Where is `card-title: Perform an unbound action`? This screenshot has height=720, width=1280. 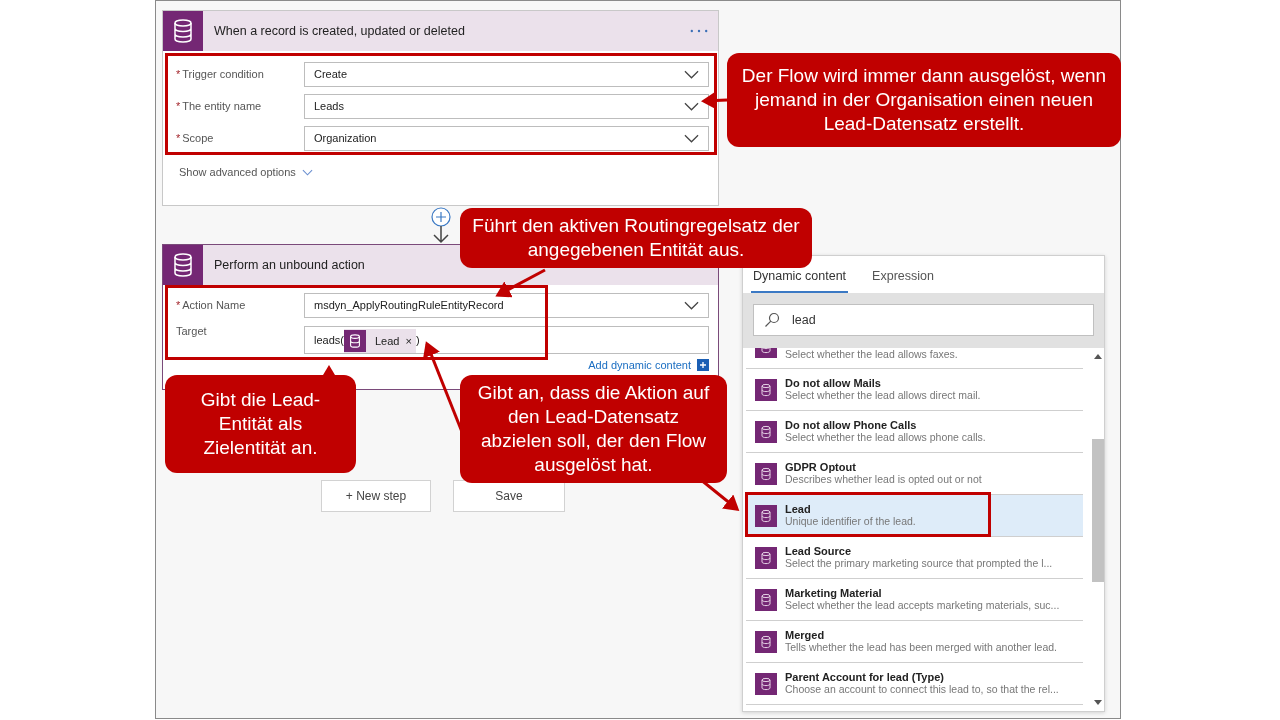 card-title: Perform an unbound action is located at coordinates (290, 265).